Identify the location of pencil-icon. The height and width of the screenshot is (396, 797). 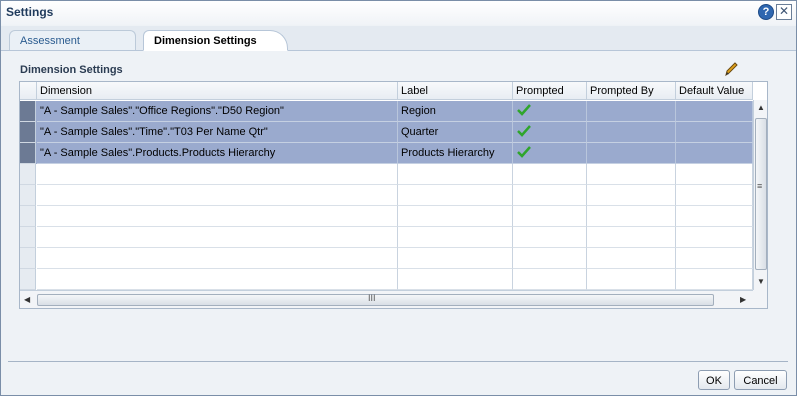
(731, 69).